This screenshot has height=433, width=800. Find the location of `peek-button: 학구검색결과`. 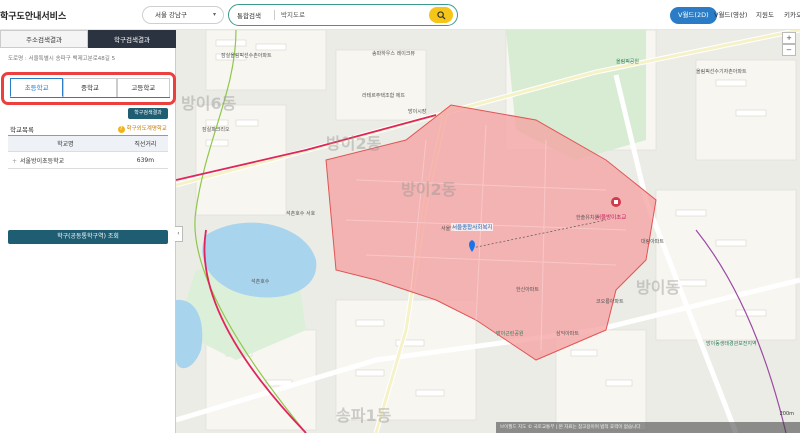

peek-button: 학구검색결과 is located at coordinates (148, 113).